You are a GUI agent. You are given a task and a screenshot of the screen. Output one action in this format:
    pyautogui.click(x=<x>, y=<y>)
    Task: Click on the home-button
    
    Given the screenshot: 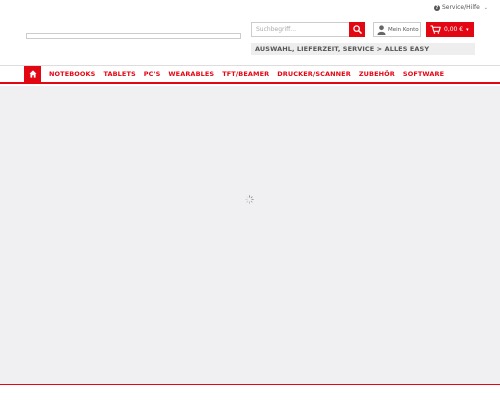 What is the action you would take?
    pyautogui.click(x=32, y=74)
    